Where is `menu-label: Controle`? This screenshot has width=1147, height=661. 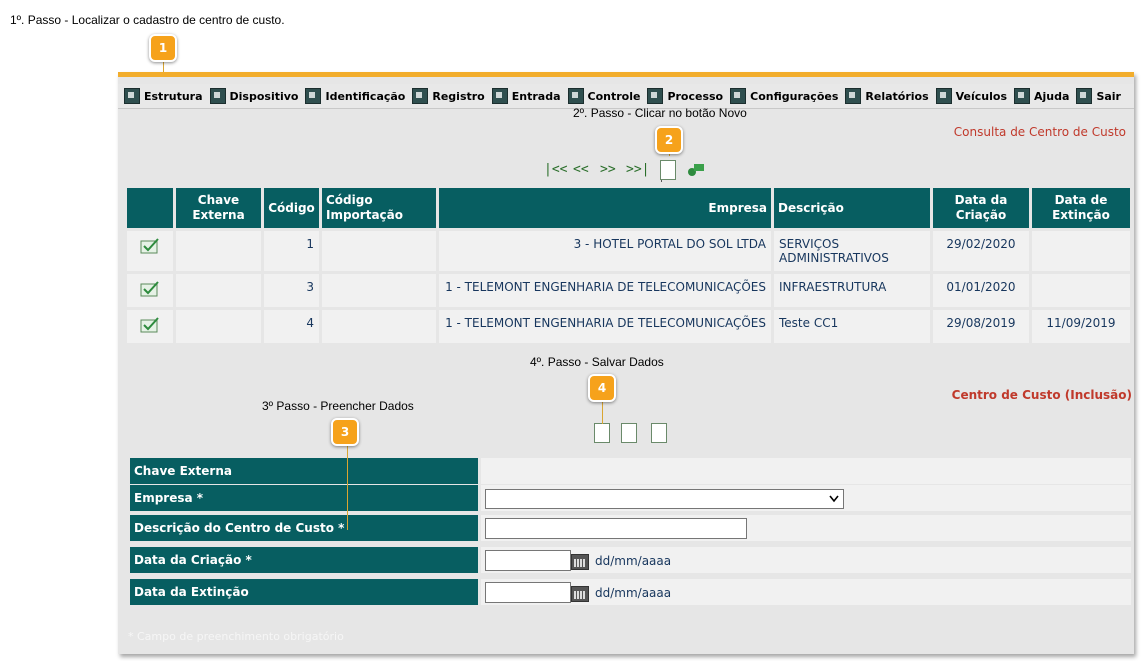
menu-label: Controle is located at coordinates (614, 96).